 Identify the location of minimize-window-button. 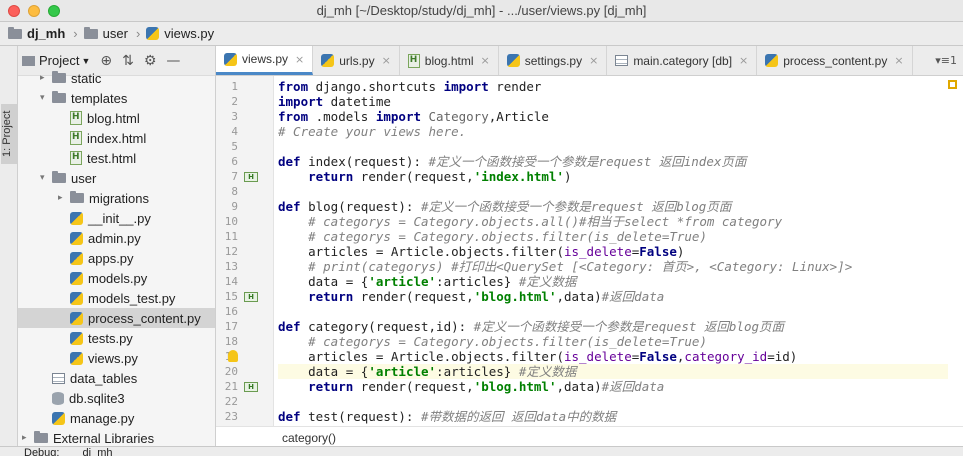
(34, 11).